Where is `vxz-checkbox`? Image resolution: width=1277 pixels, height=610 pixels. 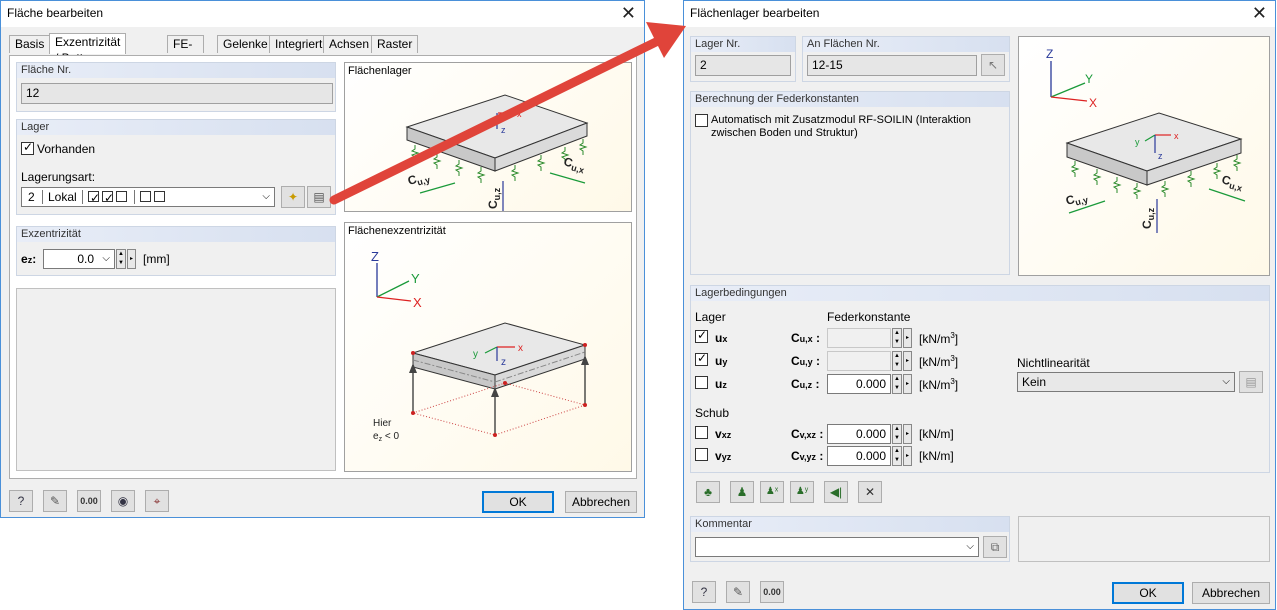
vxz-checkbox is located at coordinates (701, 432).